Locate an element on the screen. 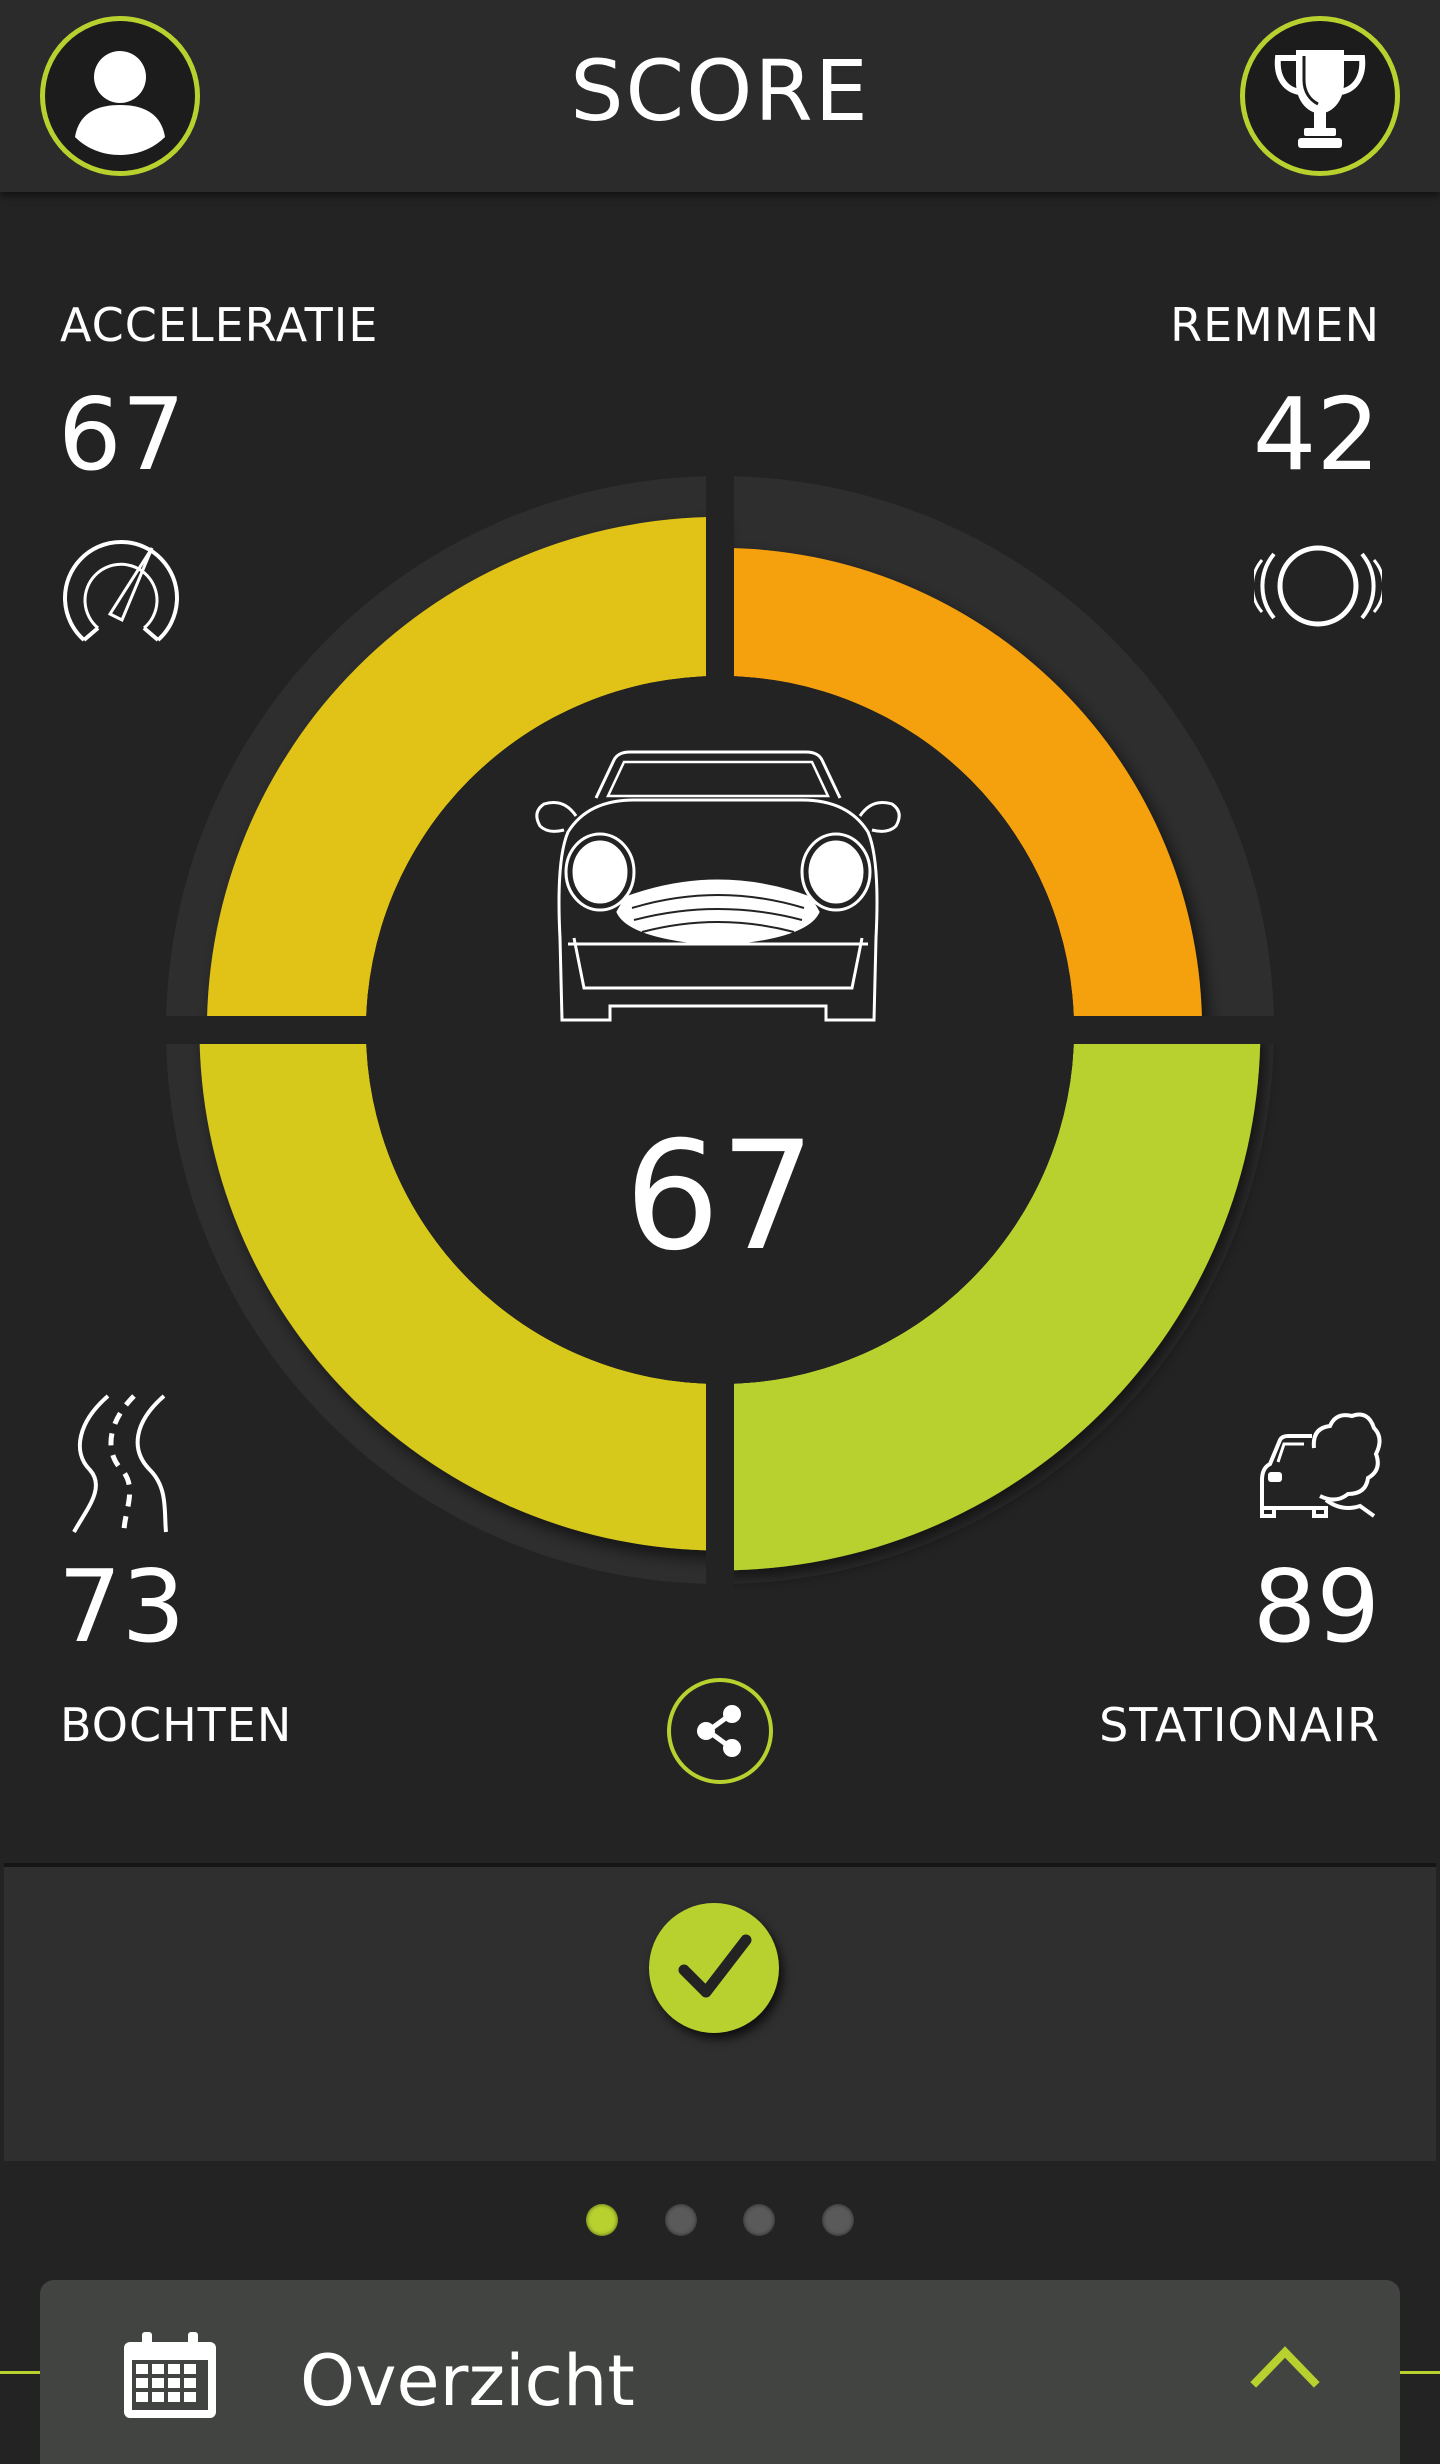 The image size is (1440, 2464). total-score: 67 is located at coordinates (720, 1197).